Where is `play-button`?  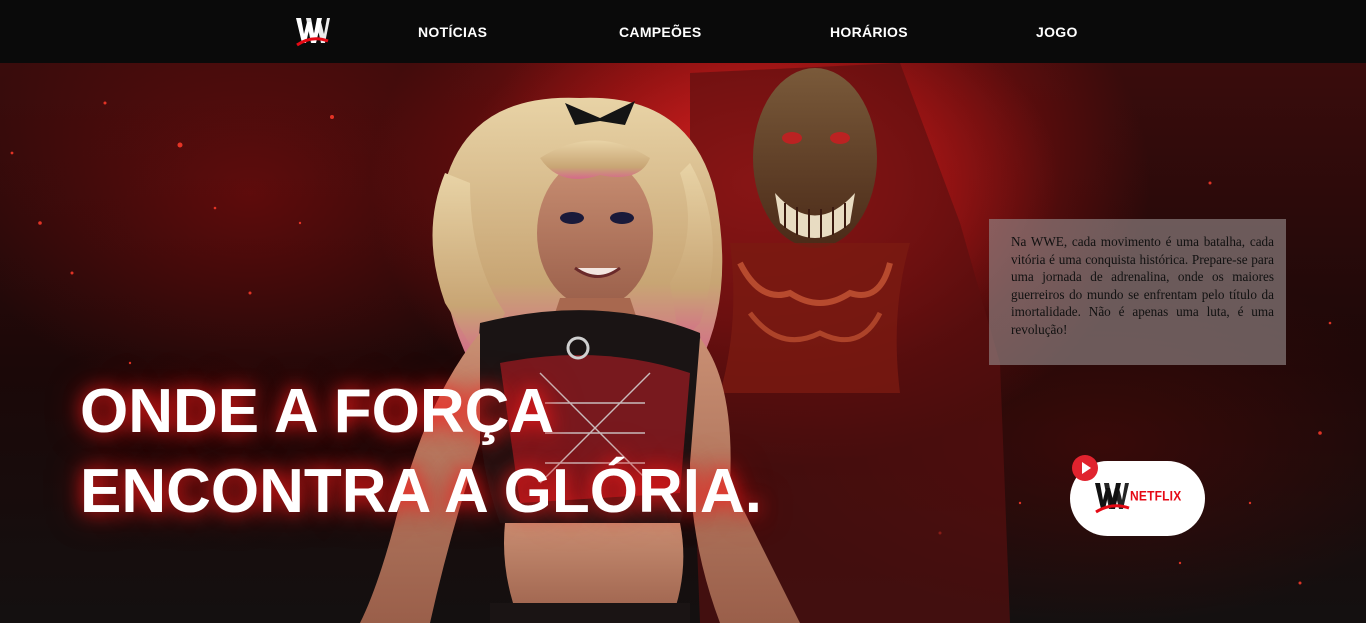 play-button is located at coordinates (1085, 468).